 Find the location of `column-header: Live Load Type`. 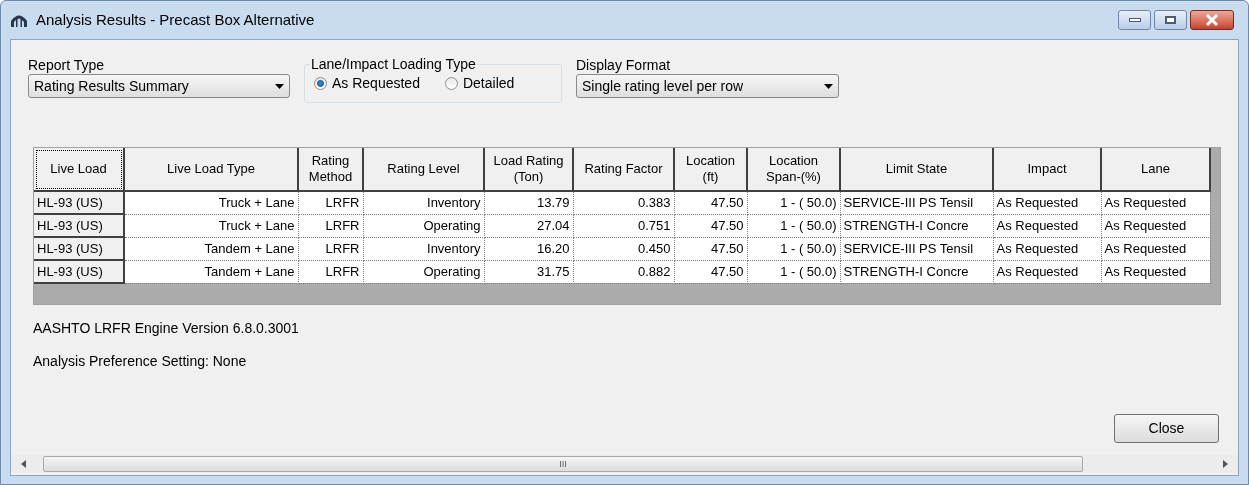

column-header: Live Load Type is located at coordinates (211, 169).